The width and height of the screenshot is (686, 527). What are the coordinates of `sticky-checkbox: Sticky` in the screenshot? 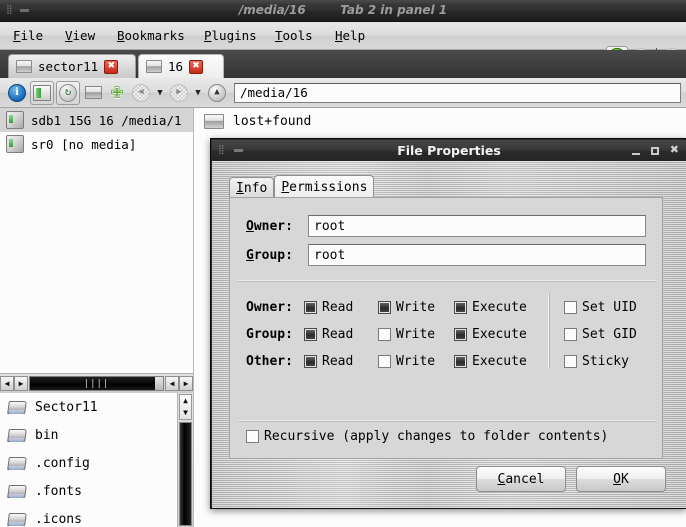 It's located at (600, 361).